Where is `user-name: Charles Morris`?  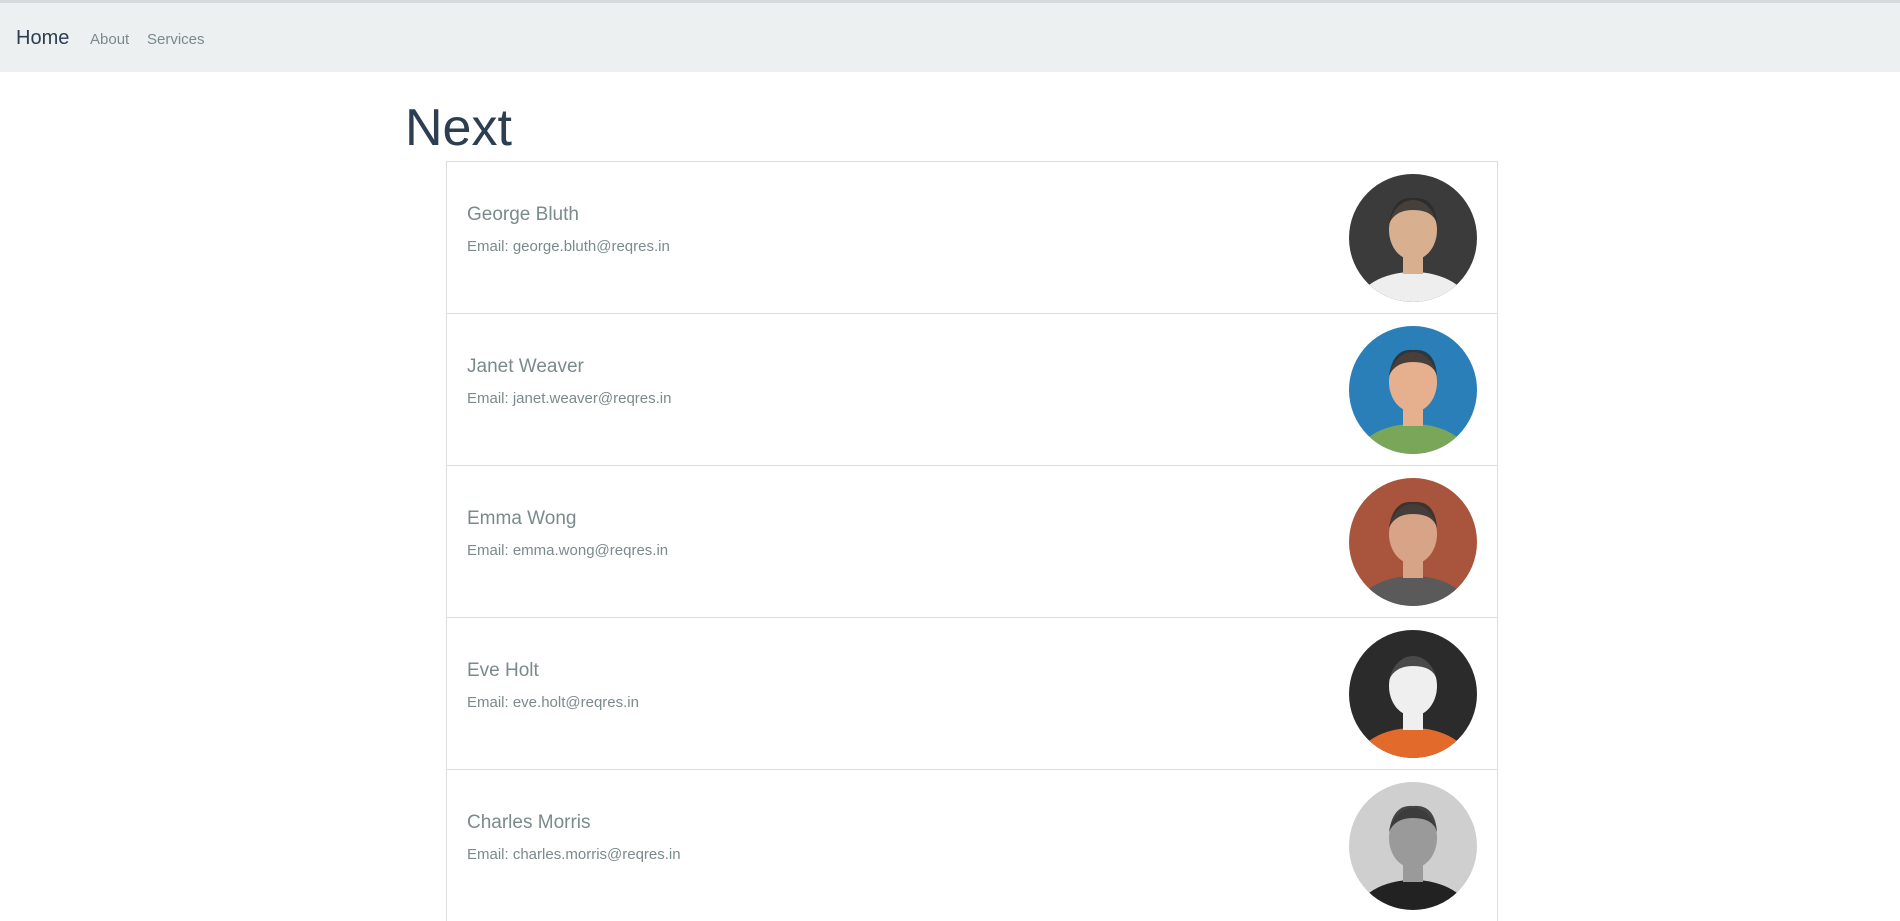
user-name: Charles Morris is located at coordinates (529, 822).